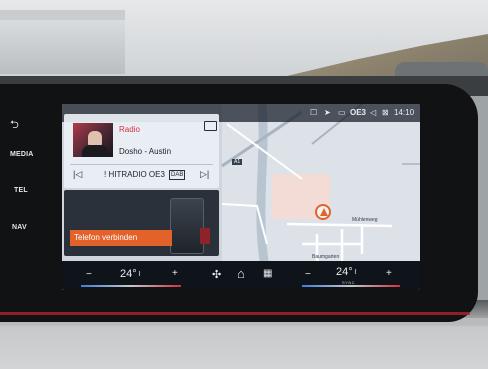 The width and height of the screenshot is (488, 369). What do you see at coordinates (373, 112) in the screenshot?
I see `speaker-icon: ◁` at bounding box center [373, 112].